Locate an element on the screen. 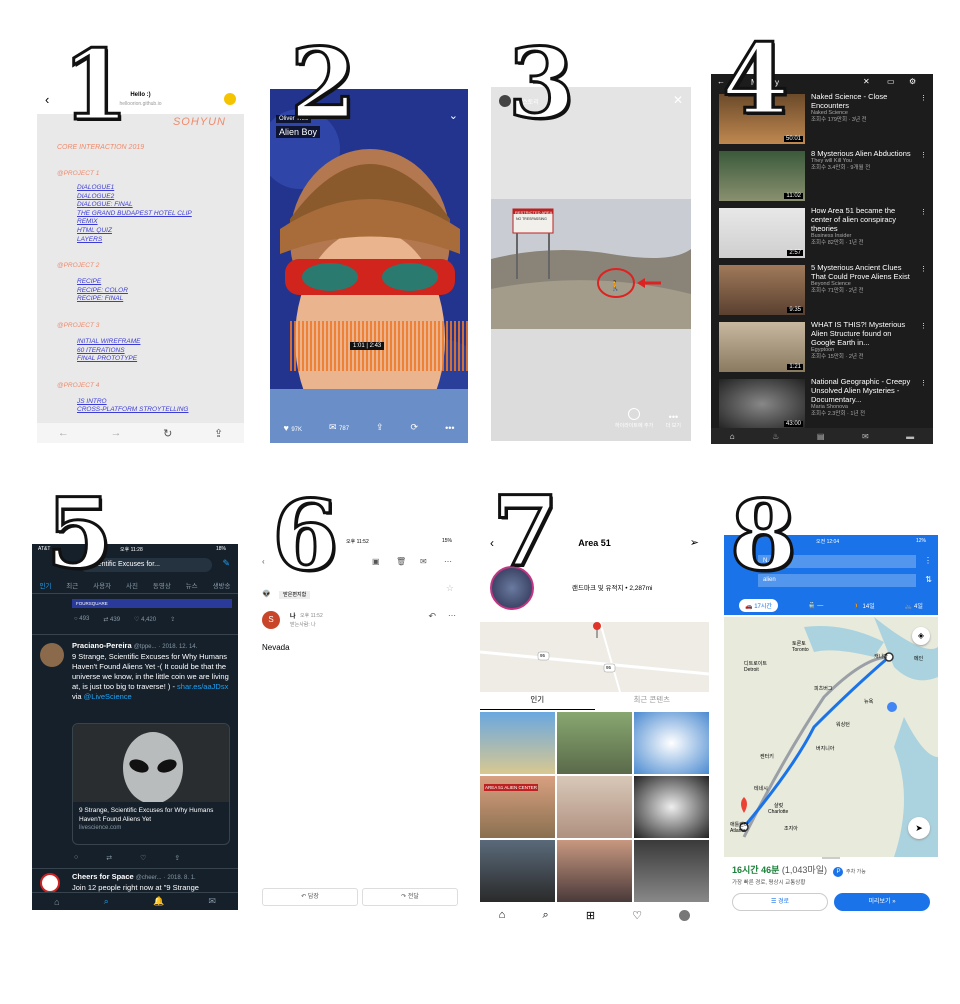  like-icon: ♡ is located at coordinates (143, 858).